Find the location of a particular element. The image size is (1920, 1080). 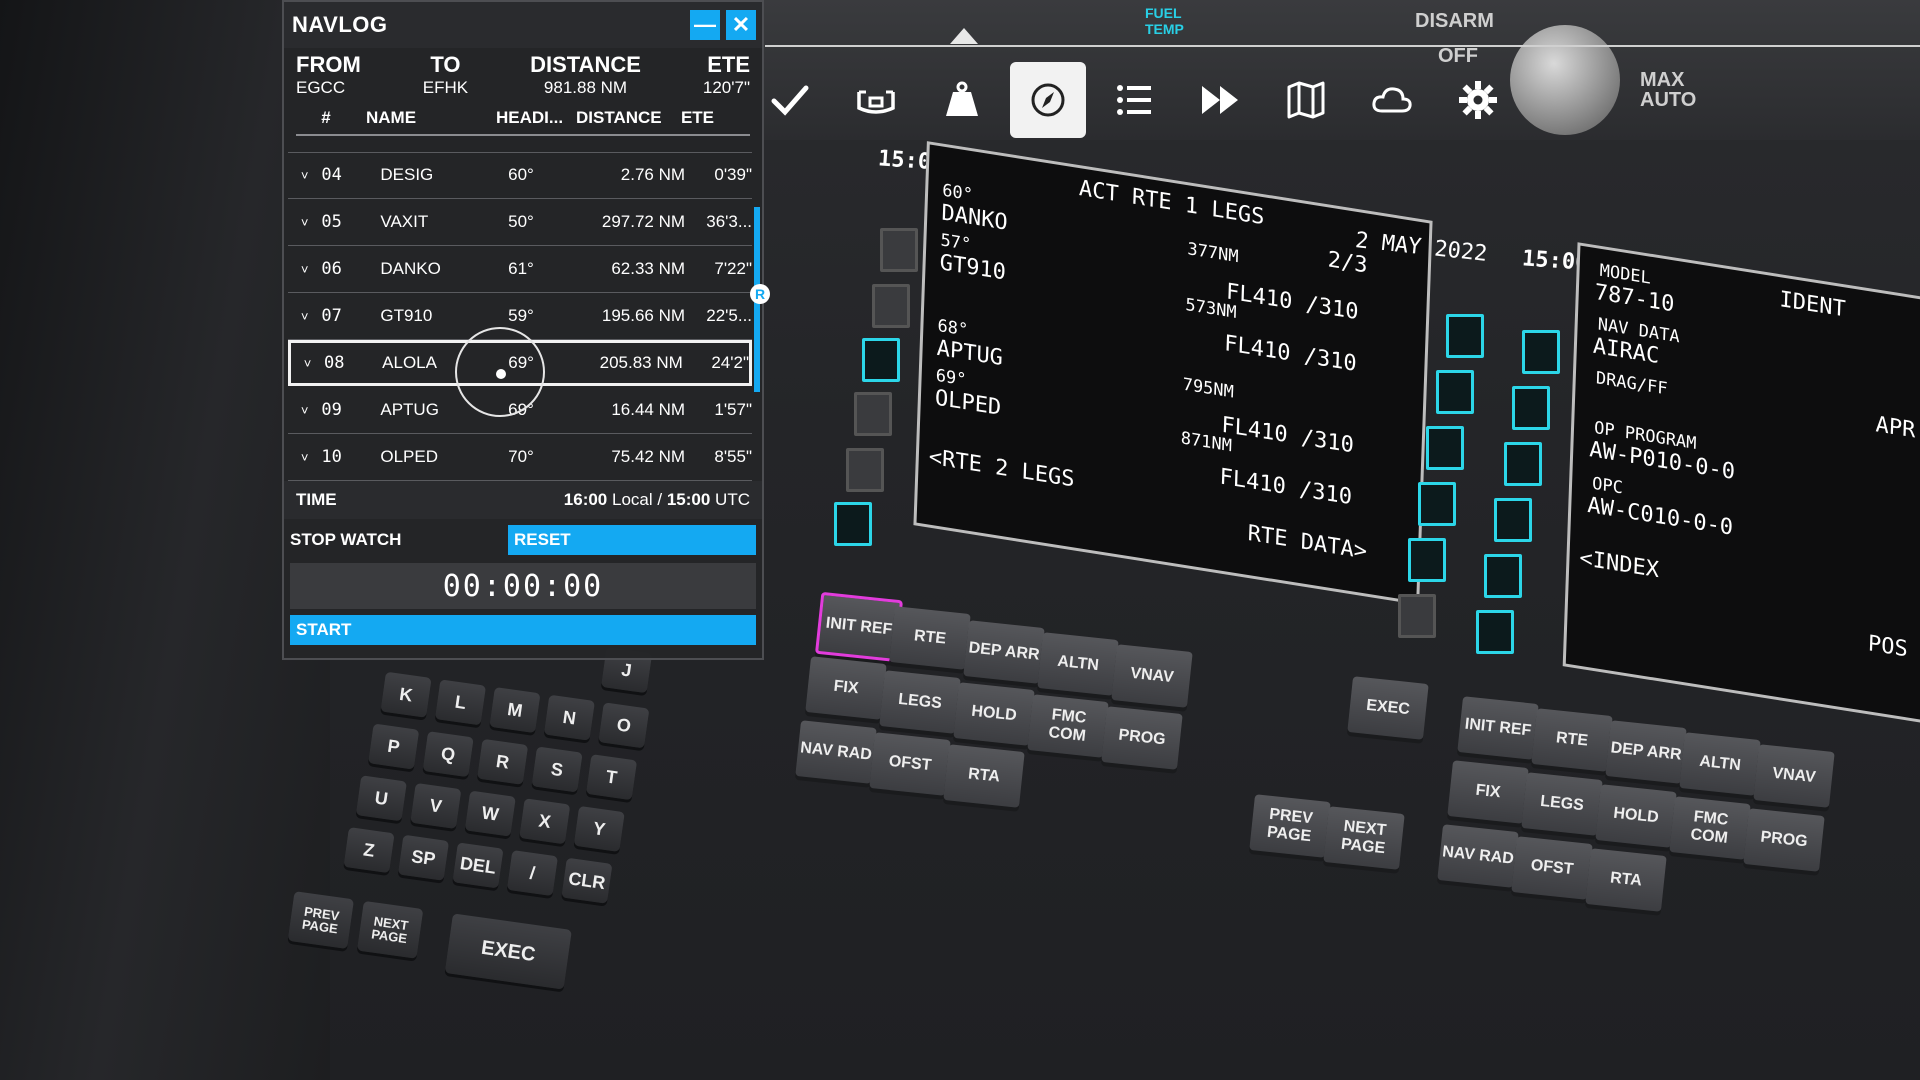

waypoint-heading: 70° is located at coordinates (521, 456).